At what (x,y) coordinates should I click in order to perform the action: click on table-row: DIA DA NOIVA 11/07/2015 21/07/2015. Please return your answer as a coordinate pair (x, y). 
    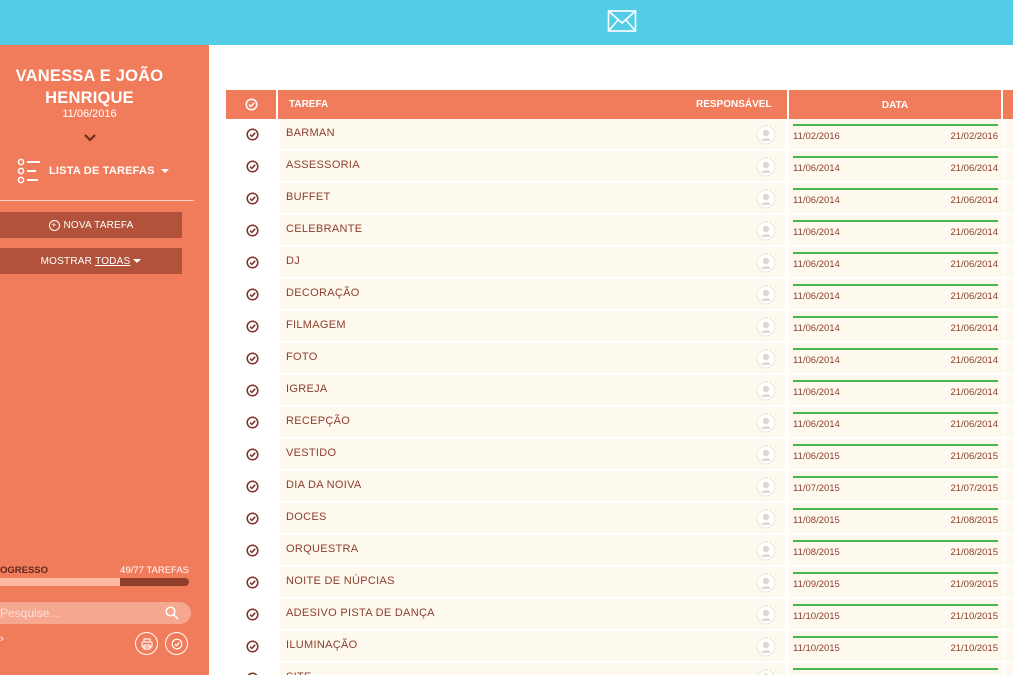
    Looking at the image, I should click on (619, 487).